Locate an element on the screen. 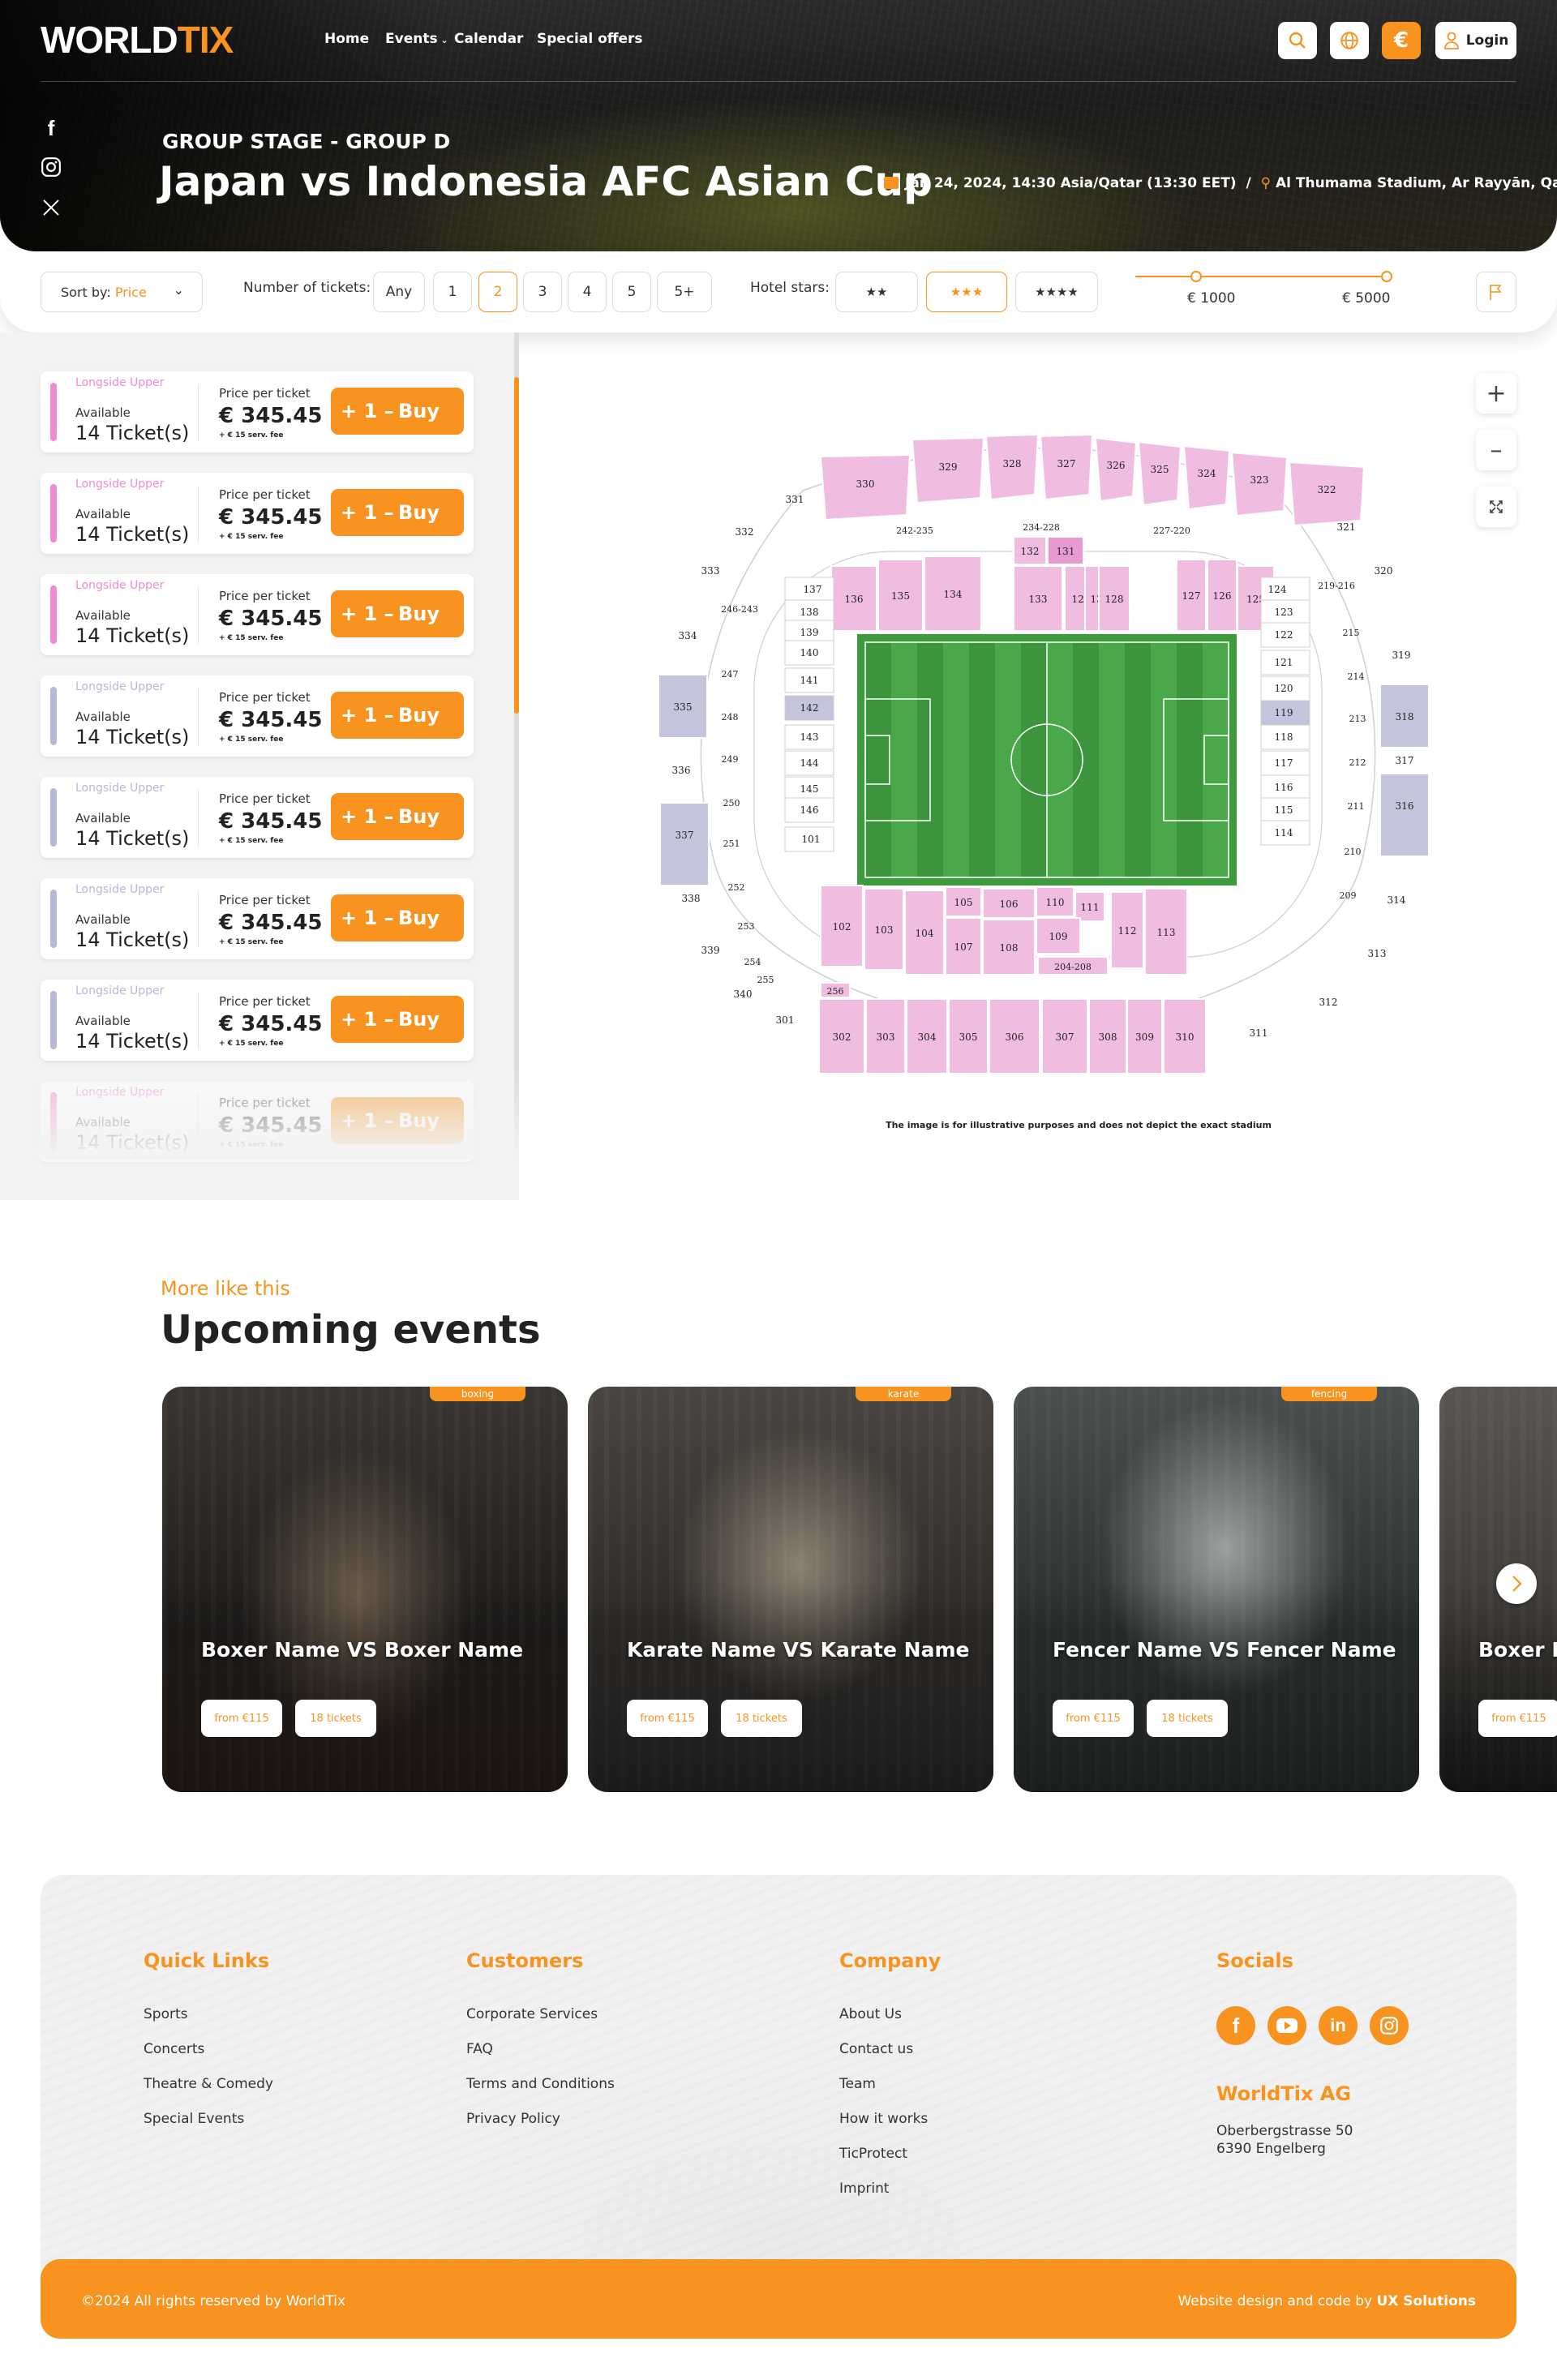 This screenshot has width=1557, height=2380. section-label: 317 is located at coordinates (1405, 760).